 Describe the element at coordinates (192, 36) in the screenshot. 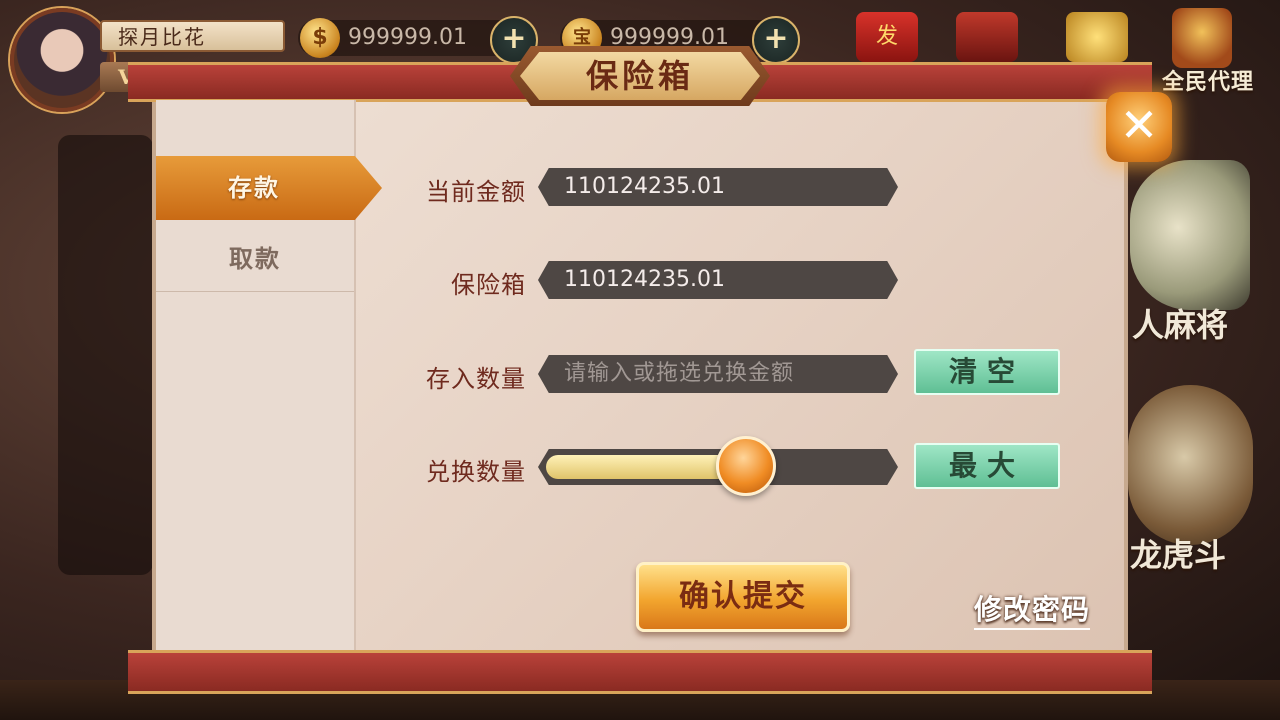

I see `player-name: 探月比花` at that location.